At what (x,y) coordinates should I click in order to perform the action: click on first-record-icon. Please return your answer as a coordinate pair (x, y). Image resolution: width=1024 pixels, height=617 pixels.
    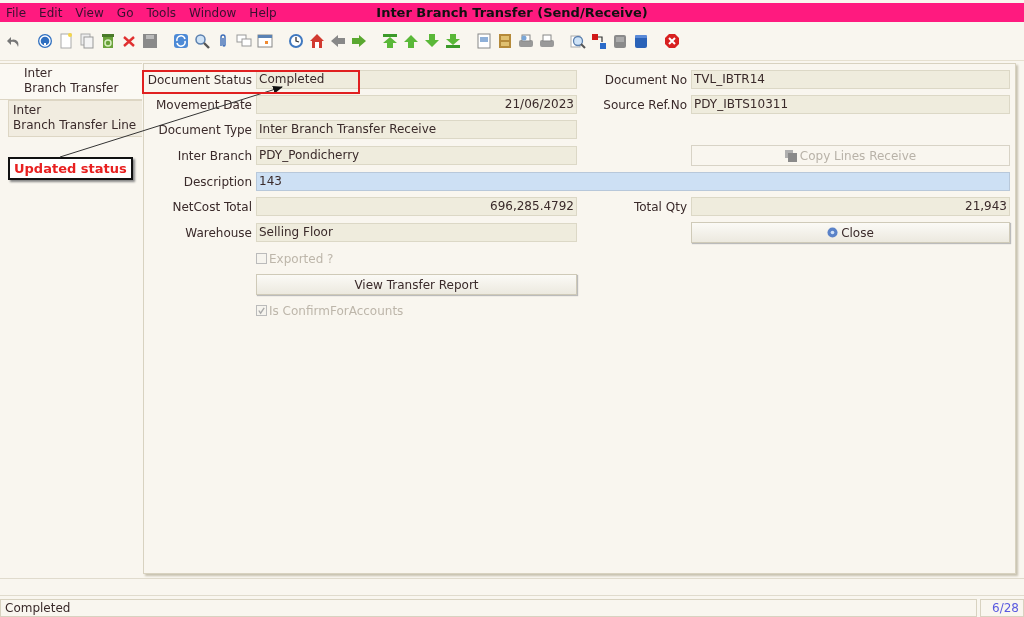
    Looking at the image, I should click on (389, 41).